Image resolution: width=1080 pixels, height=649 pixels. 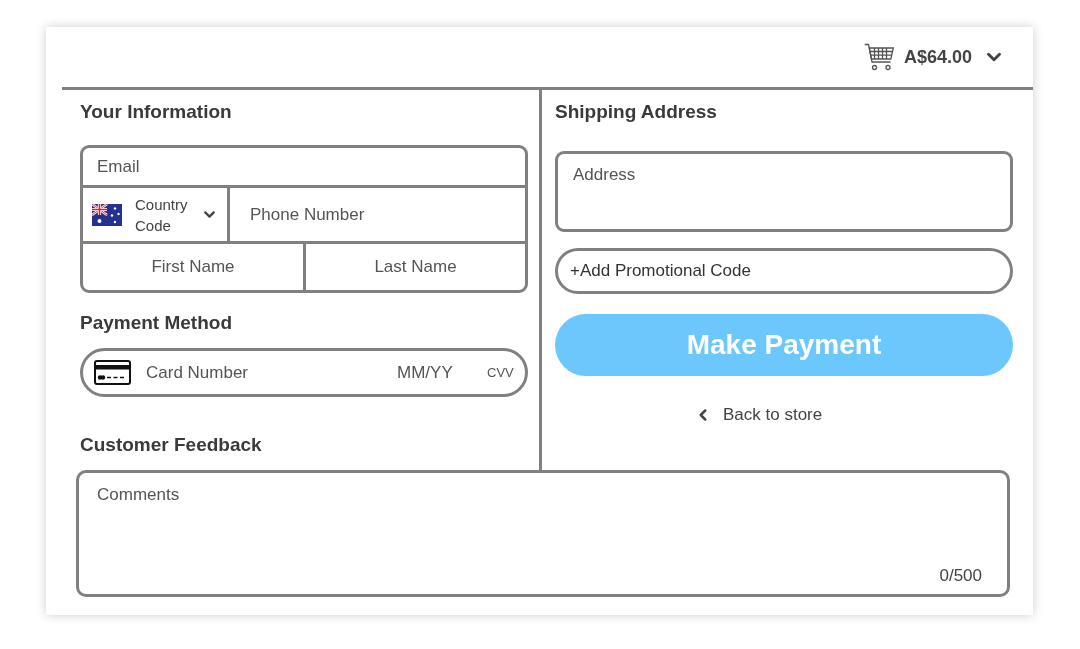 What do you see at coordinates (636, 112) in the screenshot?
I see `section-title: Shipping Address` at bounding box center [636, 112].